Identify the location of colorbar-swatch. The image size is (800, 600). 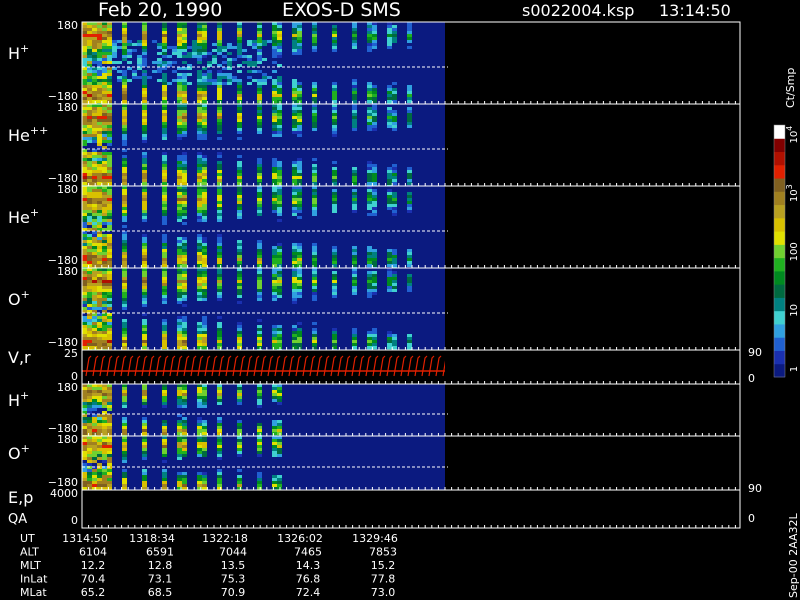
(779, 132).